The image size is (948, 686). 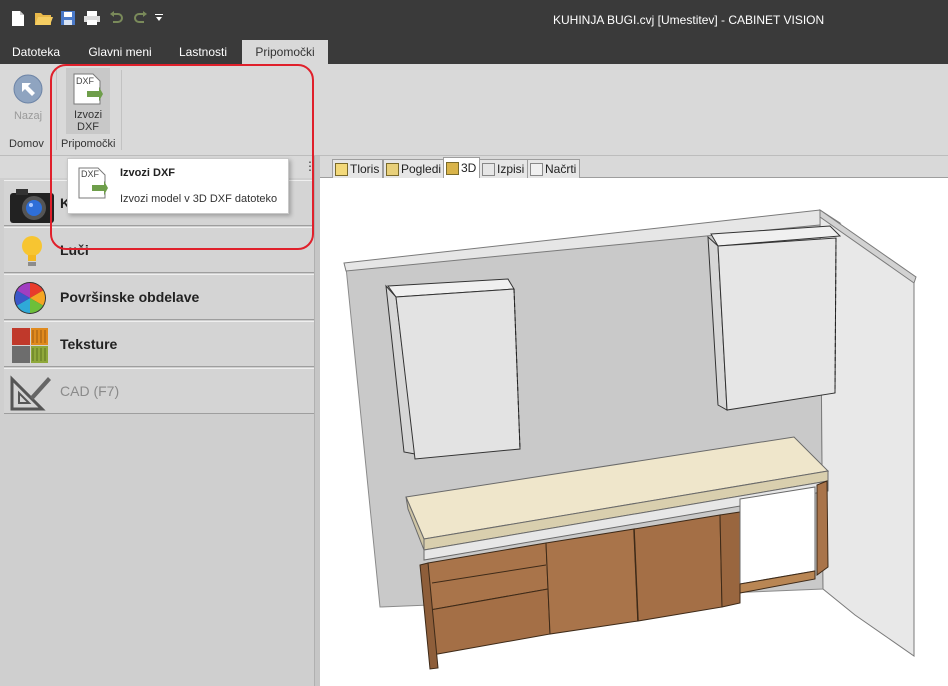 I want to click on drawings-icon, so click(x=536, y=169).